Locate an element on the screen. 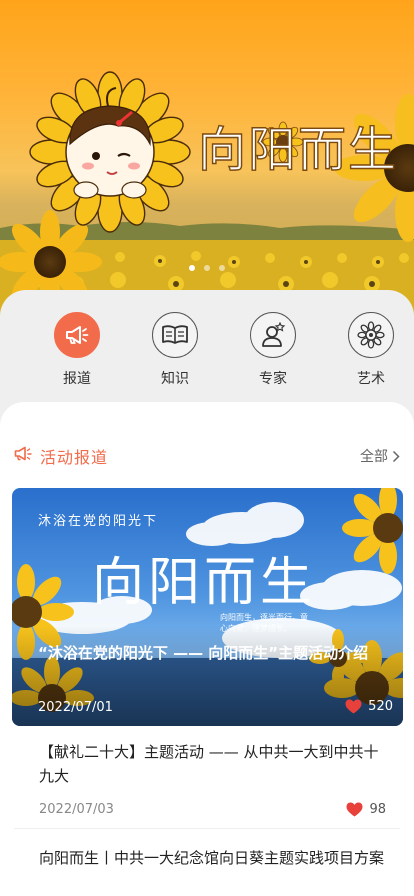 The image size is (414, 896). article-meta: 2022/07/03 98 is located at coordinates (207, 809).